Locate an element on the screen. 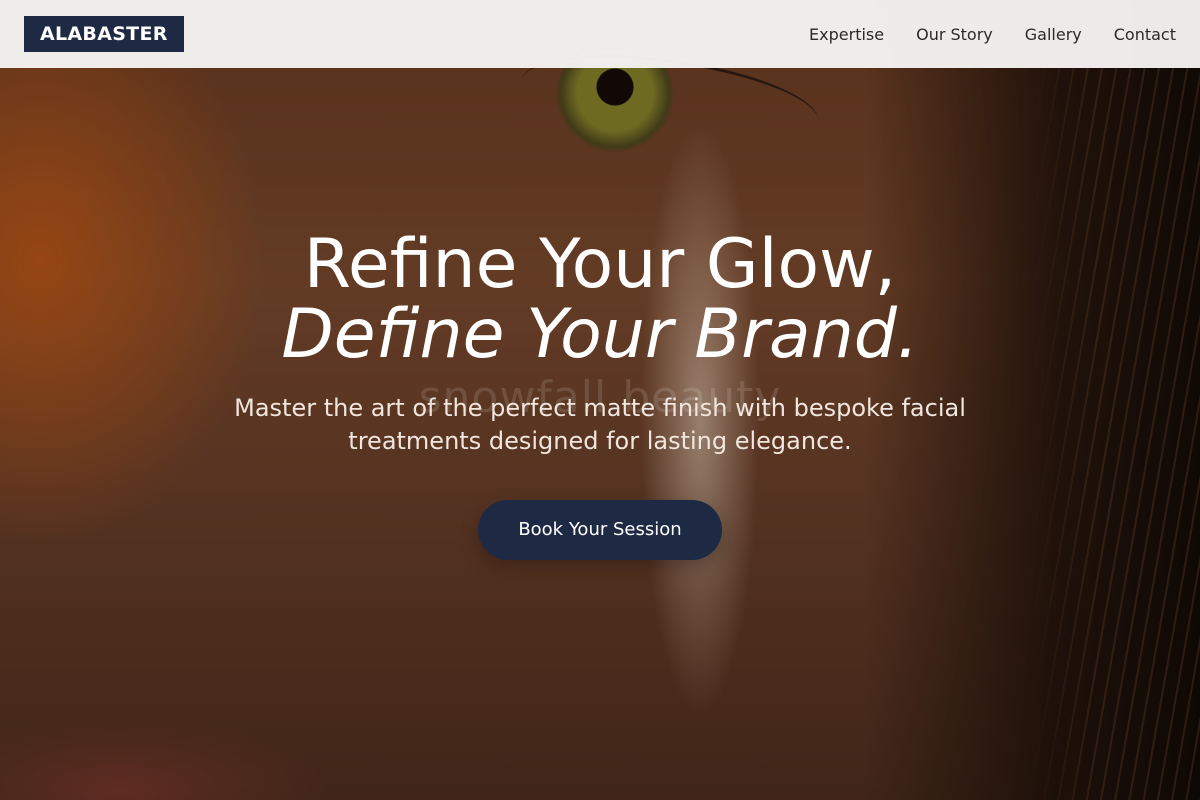 The height and width of the screenshot is (800, 1200). headline-line-1: Refine Your Glow, is located at coordinates (600, 264).